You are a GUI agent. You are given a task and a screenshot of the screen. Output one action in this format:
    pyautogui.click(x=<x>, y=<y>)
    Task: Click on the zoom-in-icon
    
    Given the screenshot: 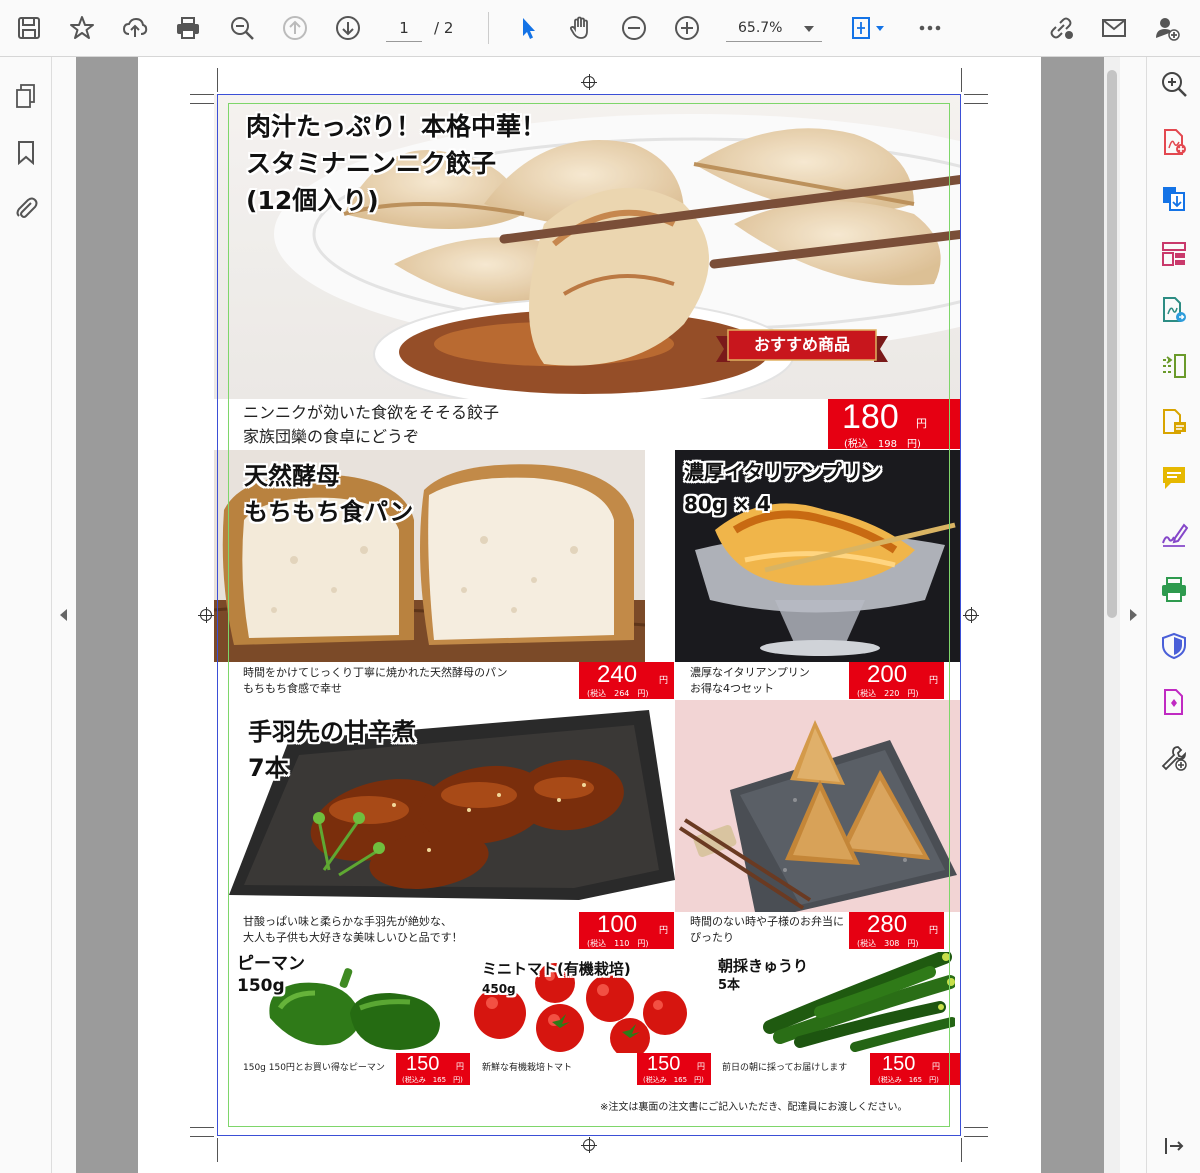 What is the action you would take?
    pyautogui.click(x=687, y=28)
    